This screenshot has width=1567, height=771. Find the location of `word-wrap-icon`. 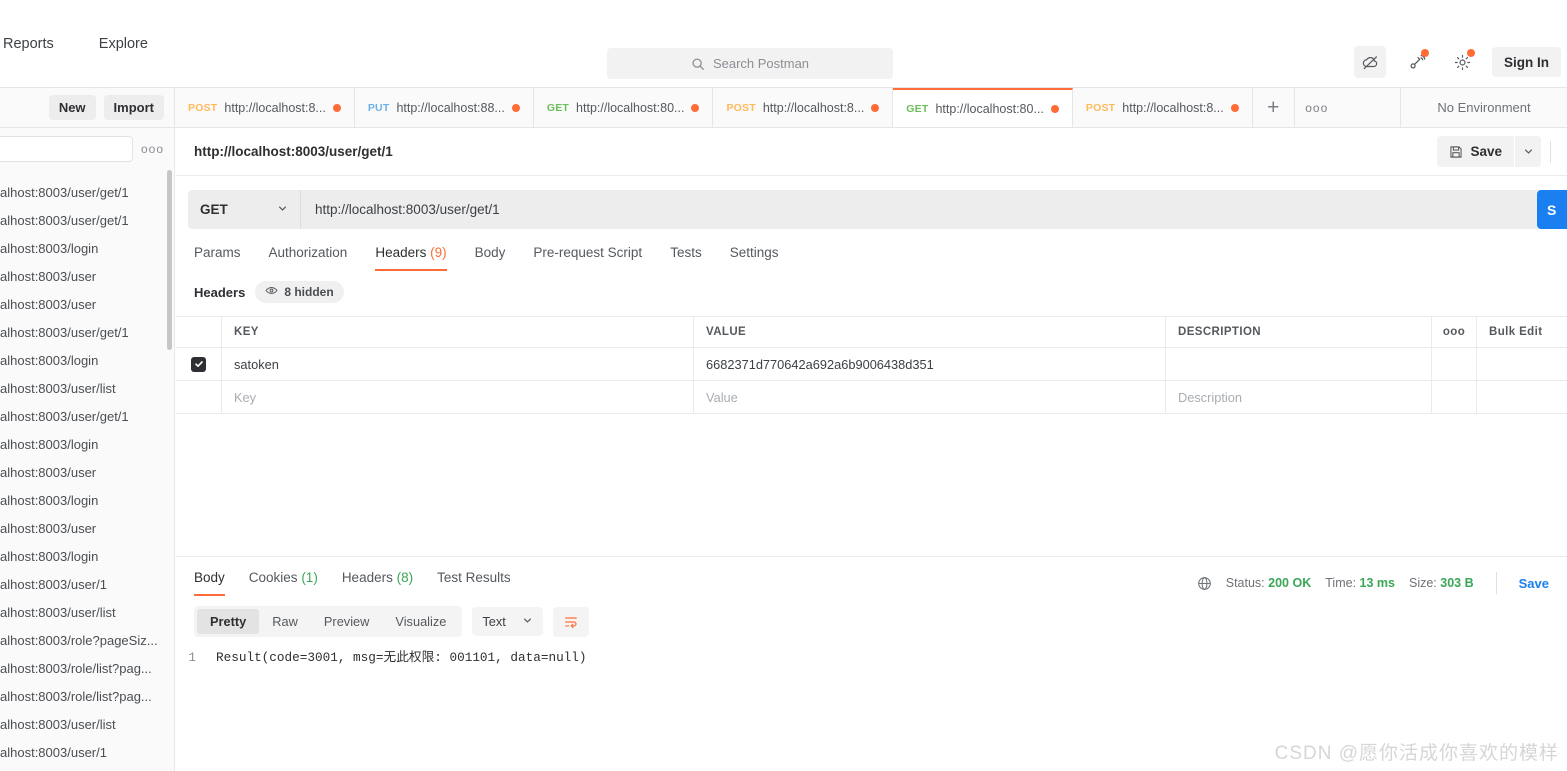

word-wrap-icon is located at coordinates (570, 621).